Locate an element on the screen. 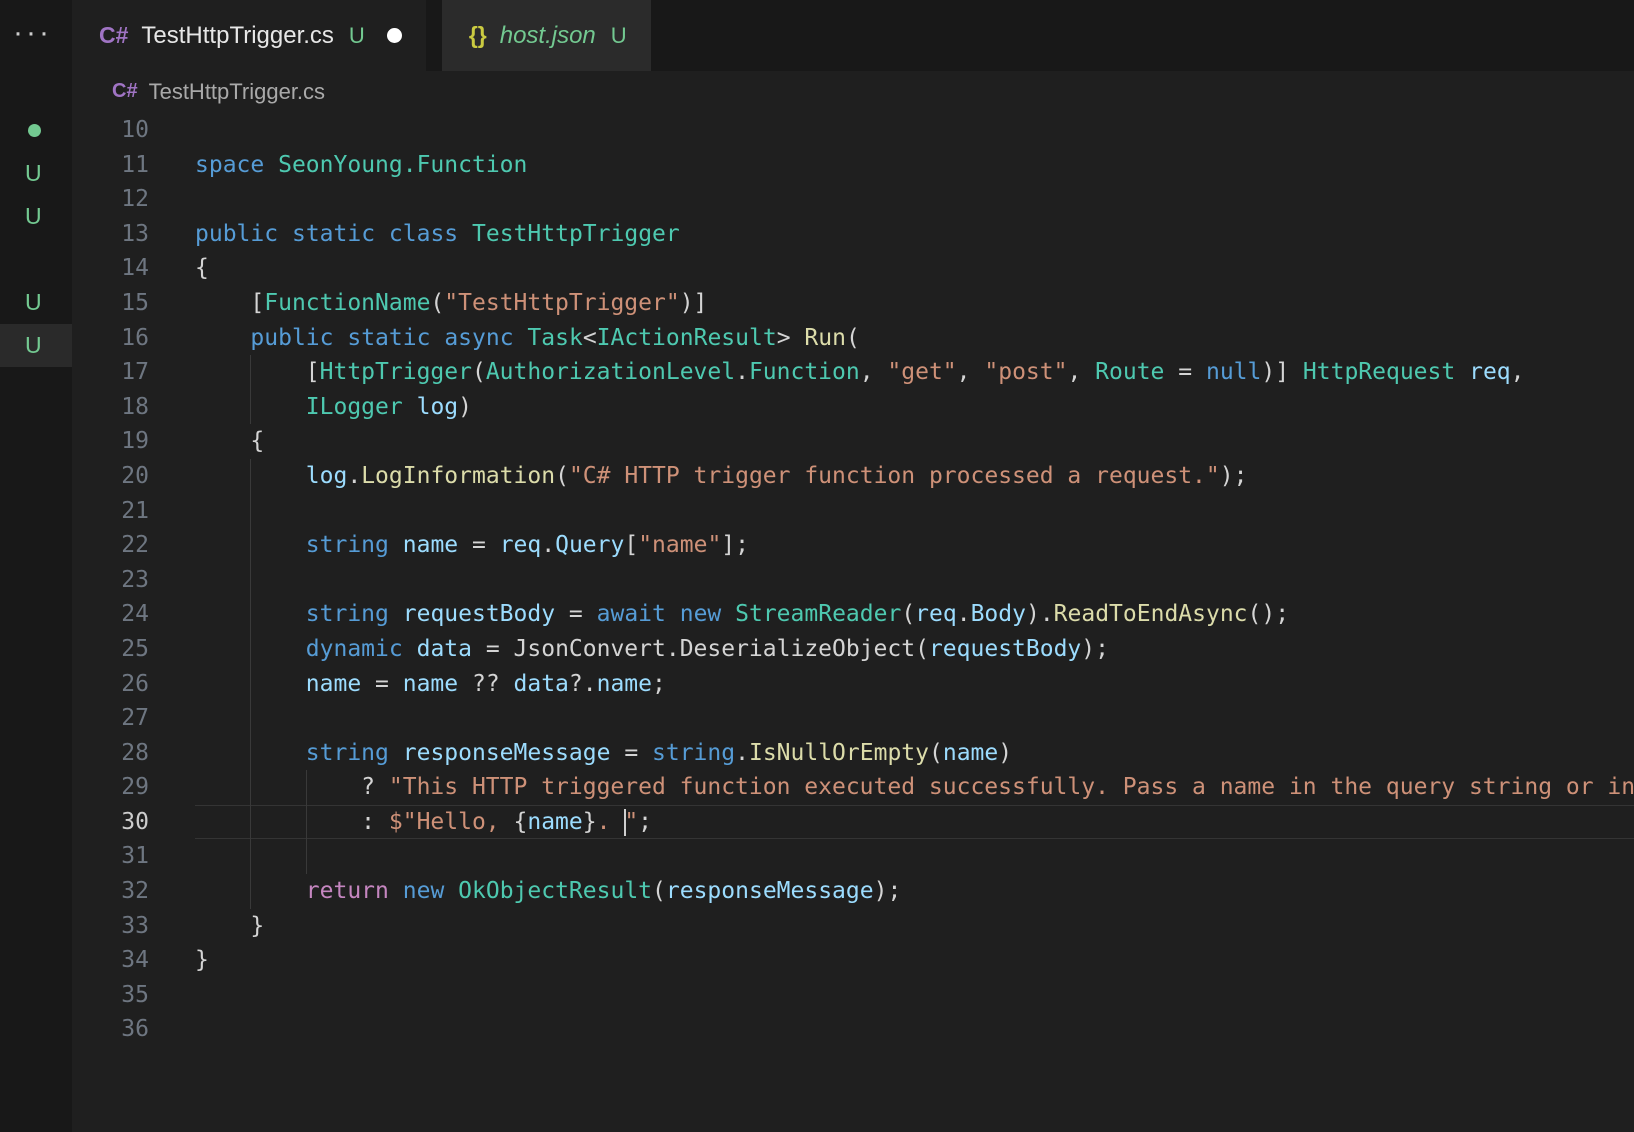 Image resolution: width=1634 pixels, height=1132 pixels. code-line-18: ILogger log) is located at coordinates (914, 407).